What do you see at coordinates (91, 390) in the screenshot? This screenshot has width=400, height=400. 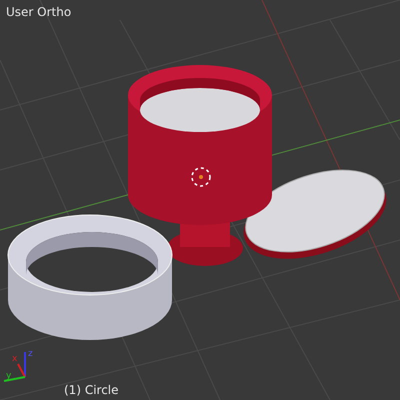 I see `object-label: (1) Circle` at bounding box center [91, 390].